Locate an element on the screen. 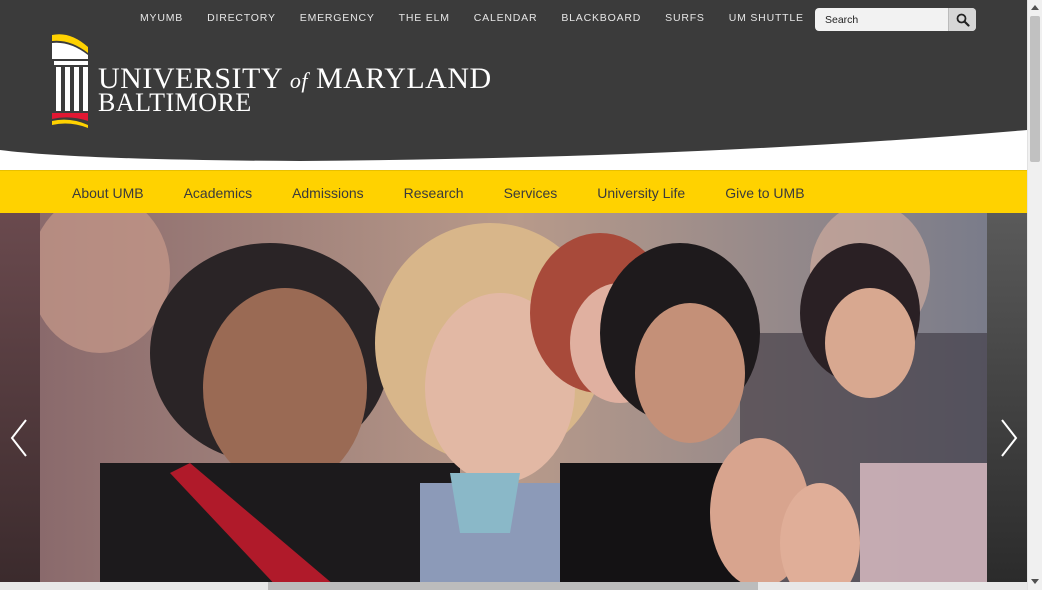 Image resolution: width=1042 pixels, height=590 pixels. prev-slide-peek is located at coordinates (20, 401).